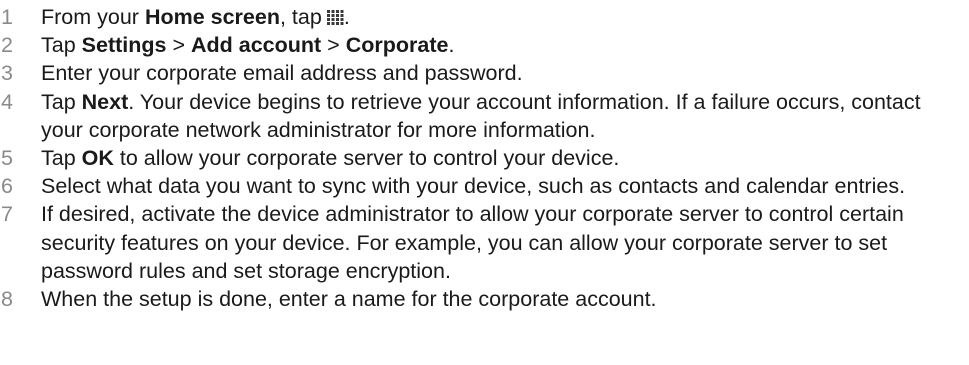  What do you see at coordinates (7, 214) in the screenshot?
I see `step-number: 7` at bounding box center [7, 214].